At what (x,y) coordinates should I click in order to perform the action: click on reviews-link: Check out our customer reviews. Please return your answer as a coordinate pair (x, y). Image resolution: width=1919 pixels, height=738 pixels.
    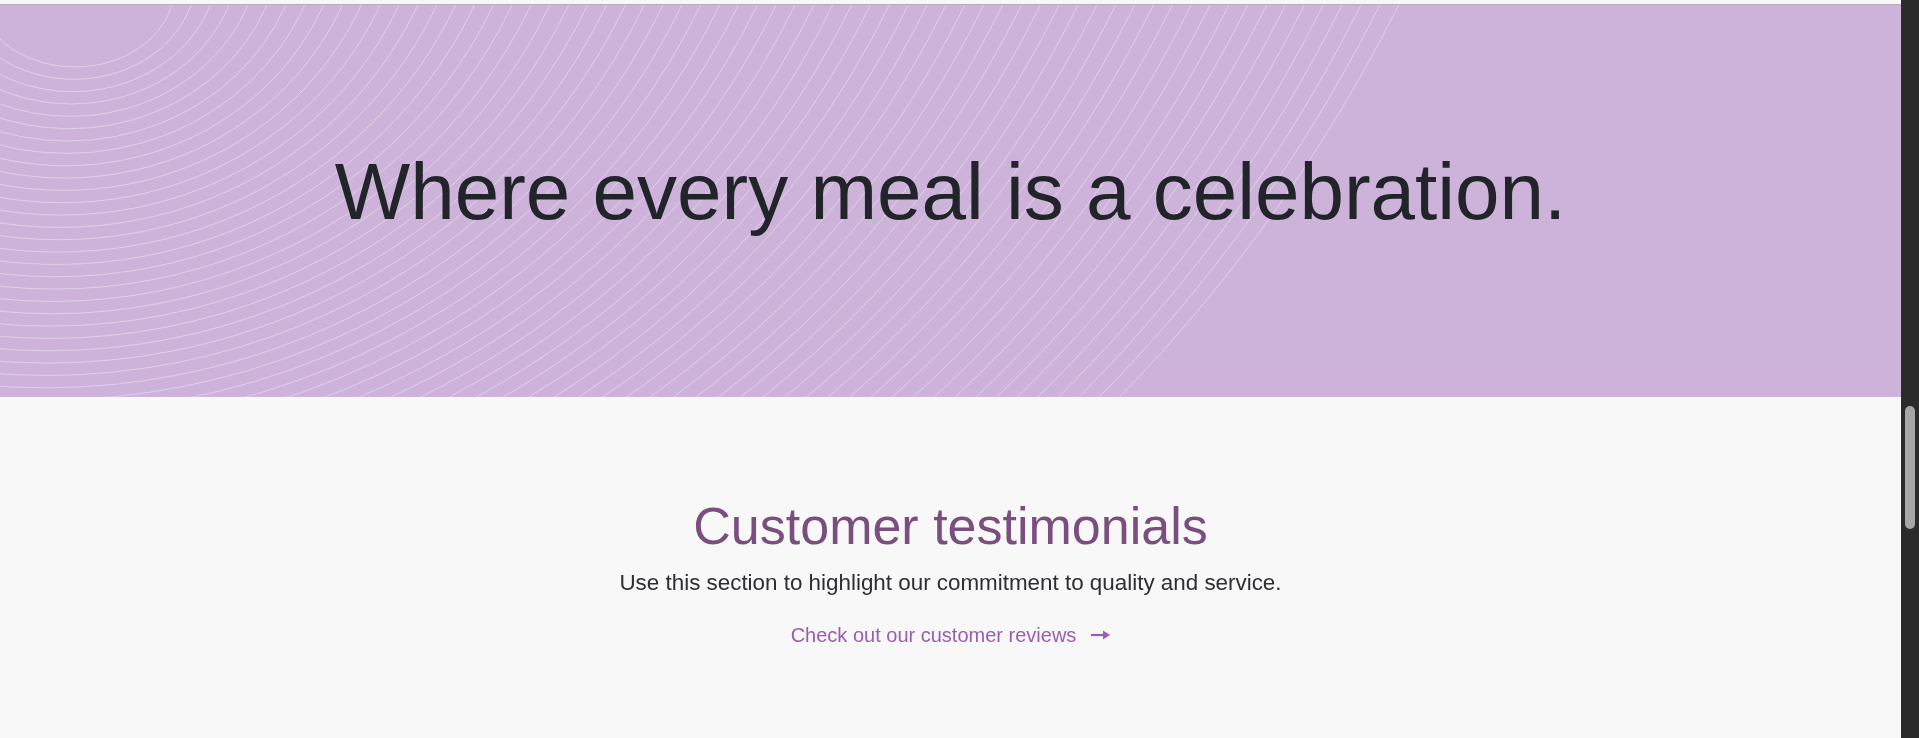
    Looking at the image, I should click on (950, 634).